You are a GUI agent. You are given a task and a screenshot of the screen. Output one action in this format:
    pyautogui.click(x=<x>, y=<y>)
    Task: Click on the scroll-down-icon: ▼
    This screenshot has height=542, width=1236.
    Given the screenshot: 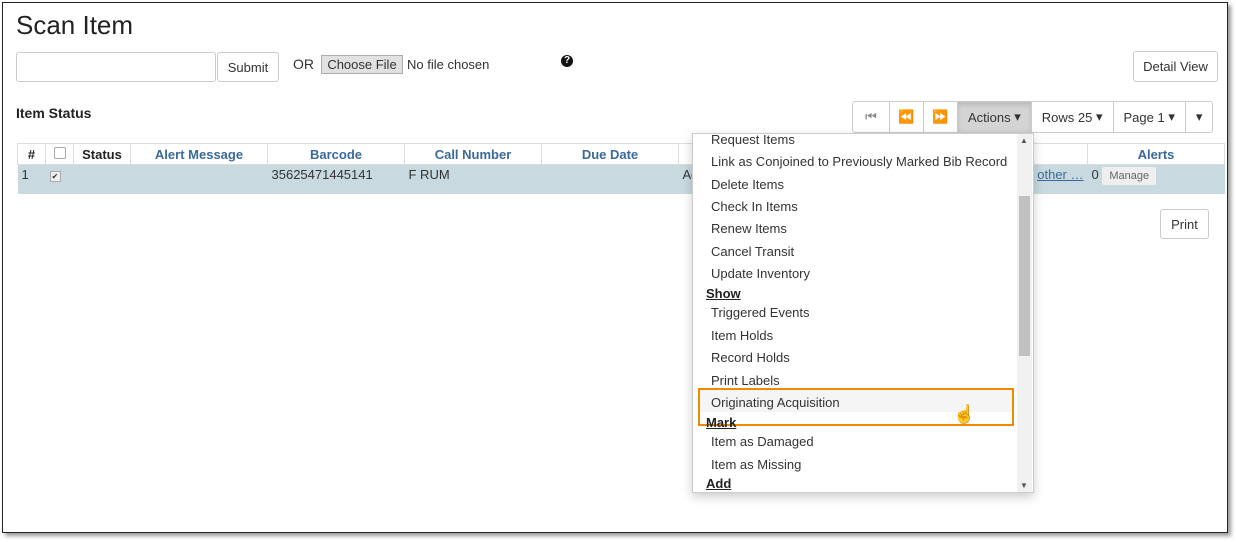 What is the action you would take?
    pyautogui.click(x=1024, y=485)
    